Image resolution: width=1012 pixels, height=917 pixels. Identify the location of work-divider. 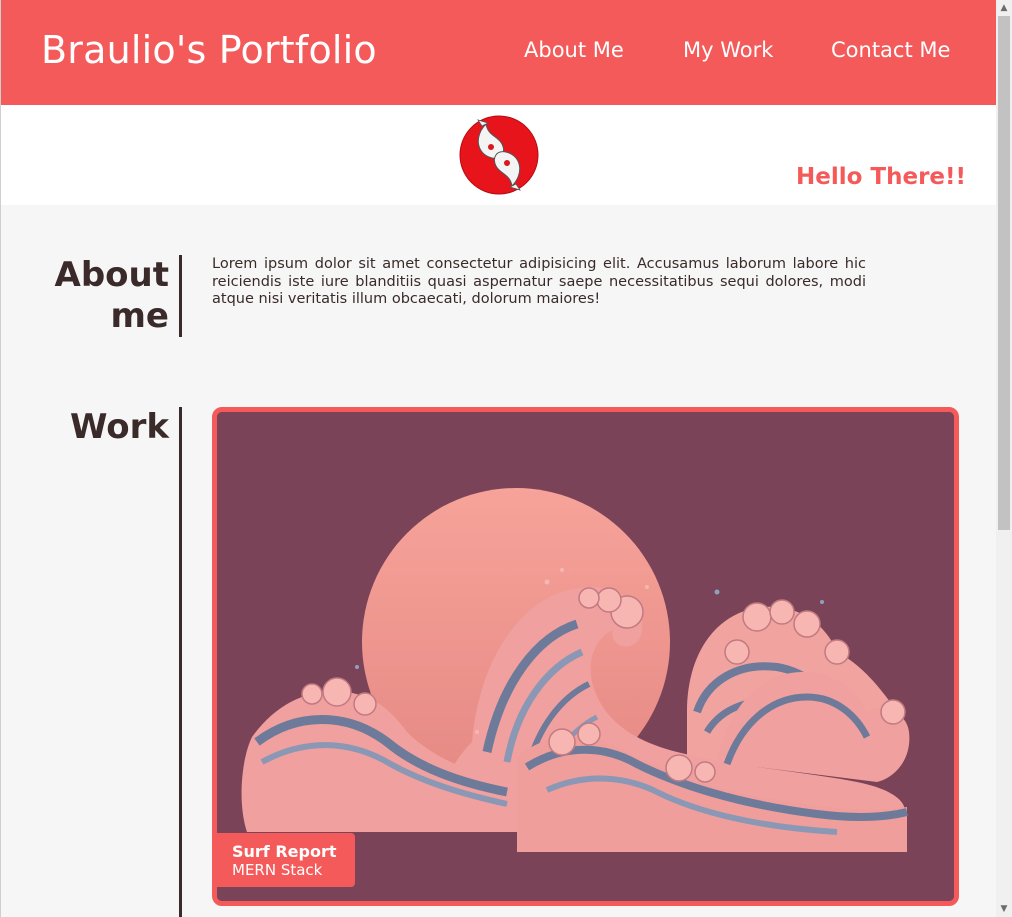
(180, 662).